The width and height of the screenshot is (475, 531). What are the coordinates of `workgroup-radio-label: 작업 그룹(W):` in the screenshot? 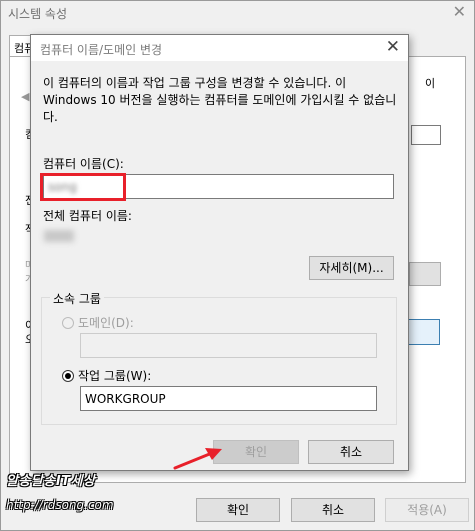 It's located at (115, 376).